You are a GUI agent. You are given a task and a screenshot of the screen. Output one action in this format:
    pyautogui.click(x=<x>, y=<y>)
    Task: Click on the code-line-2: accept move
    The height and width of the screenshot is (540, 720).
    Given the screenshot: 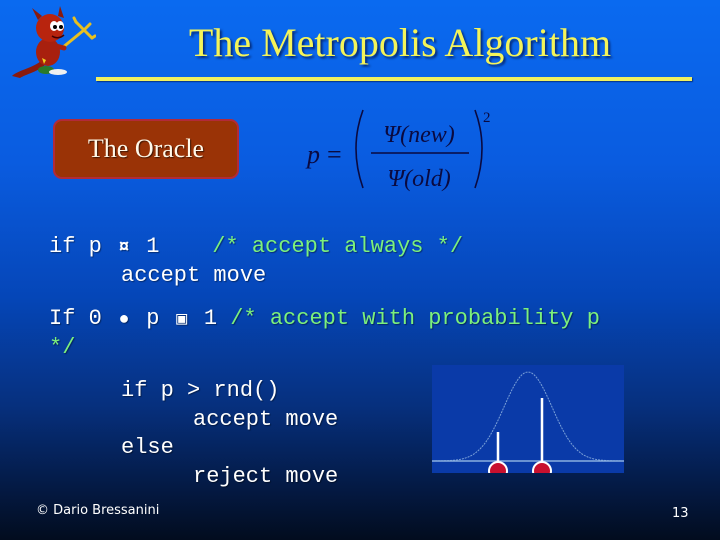 What is the action you would take?
    pyautogui.click(x=194, y=275)
    